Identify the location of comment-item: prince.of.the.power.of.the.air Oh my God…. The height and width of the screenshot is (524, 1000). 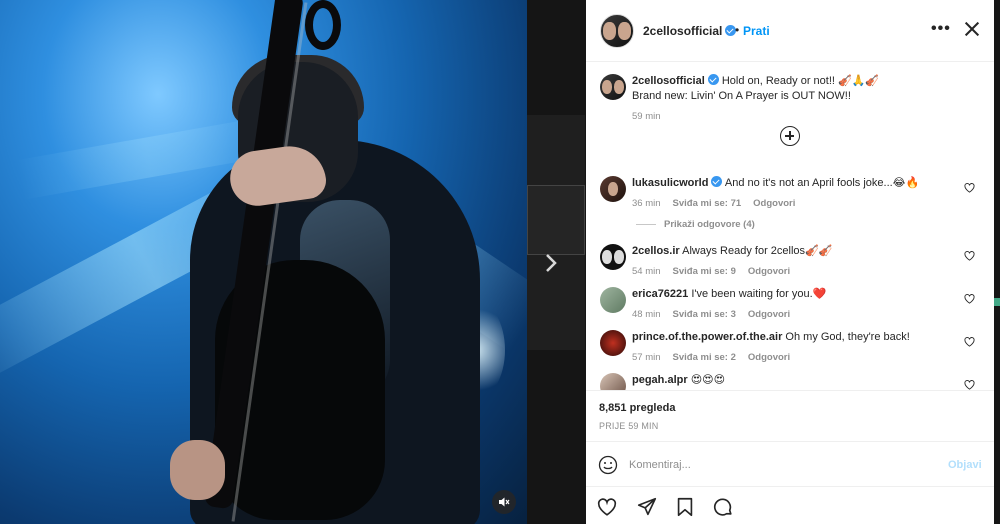
(792, 347).